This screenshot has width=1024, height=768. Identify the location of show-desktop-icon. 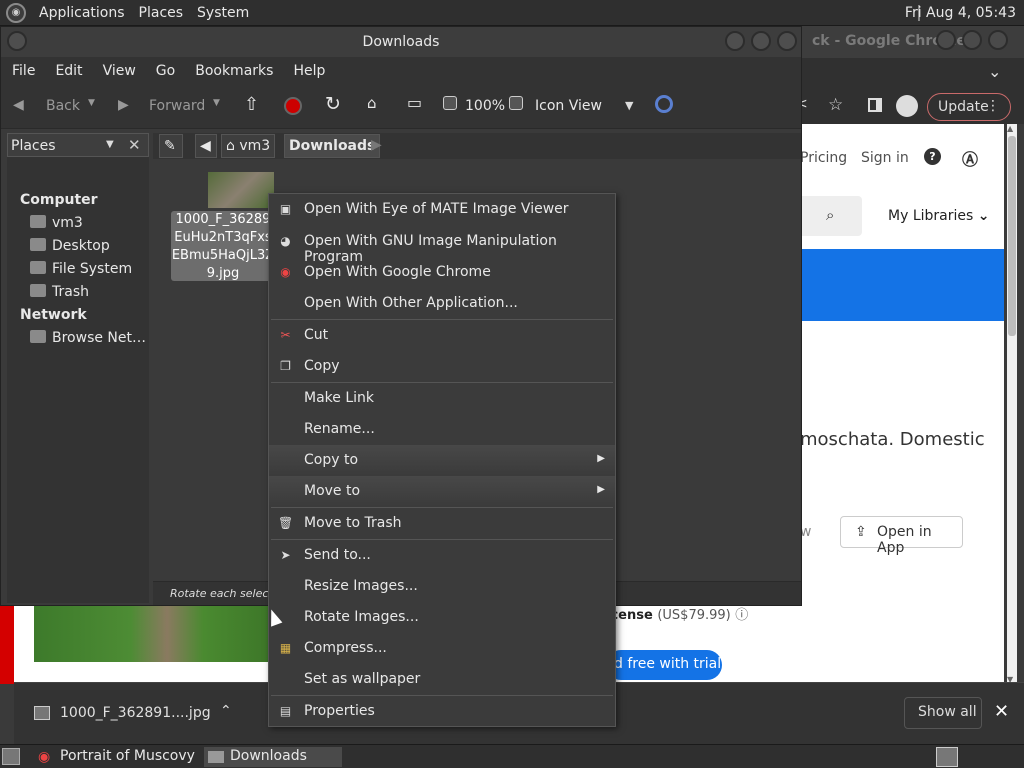
(11, 756).